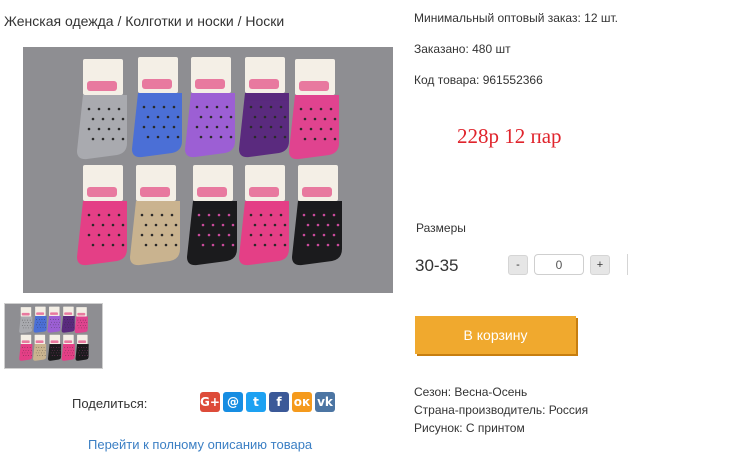 The width and height of the screenshot is (739, 452). I want to click on sizes-label: Размеры, so click(441, 228).